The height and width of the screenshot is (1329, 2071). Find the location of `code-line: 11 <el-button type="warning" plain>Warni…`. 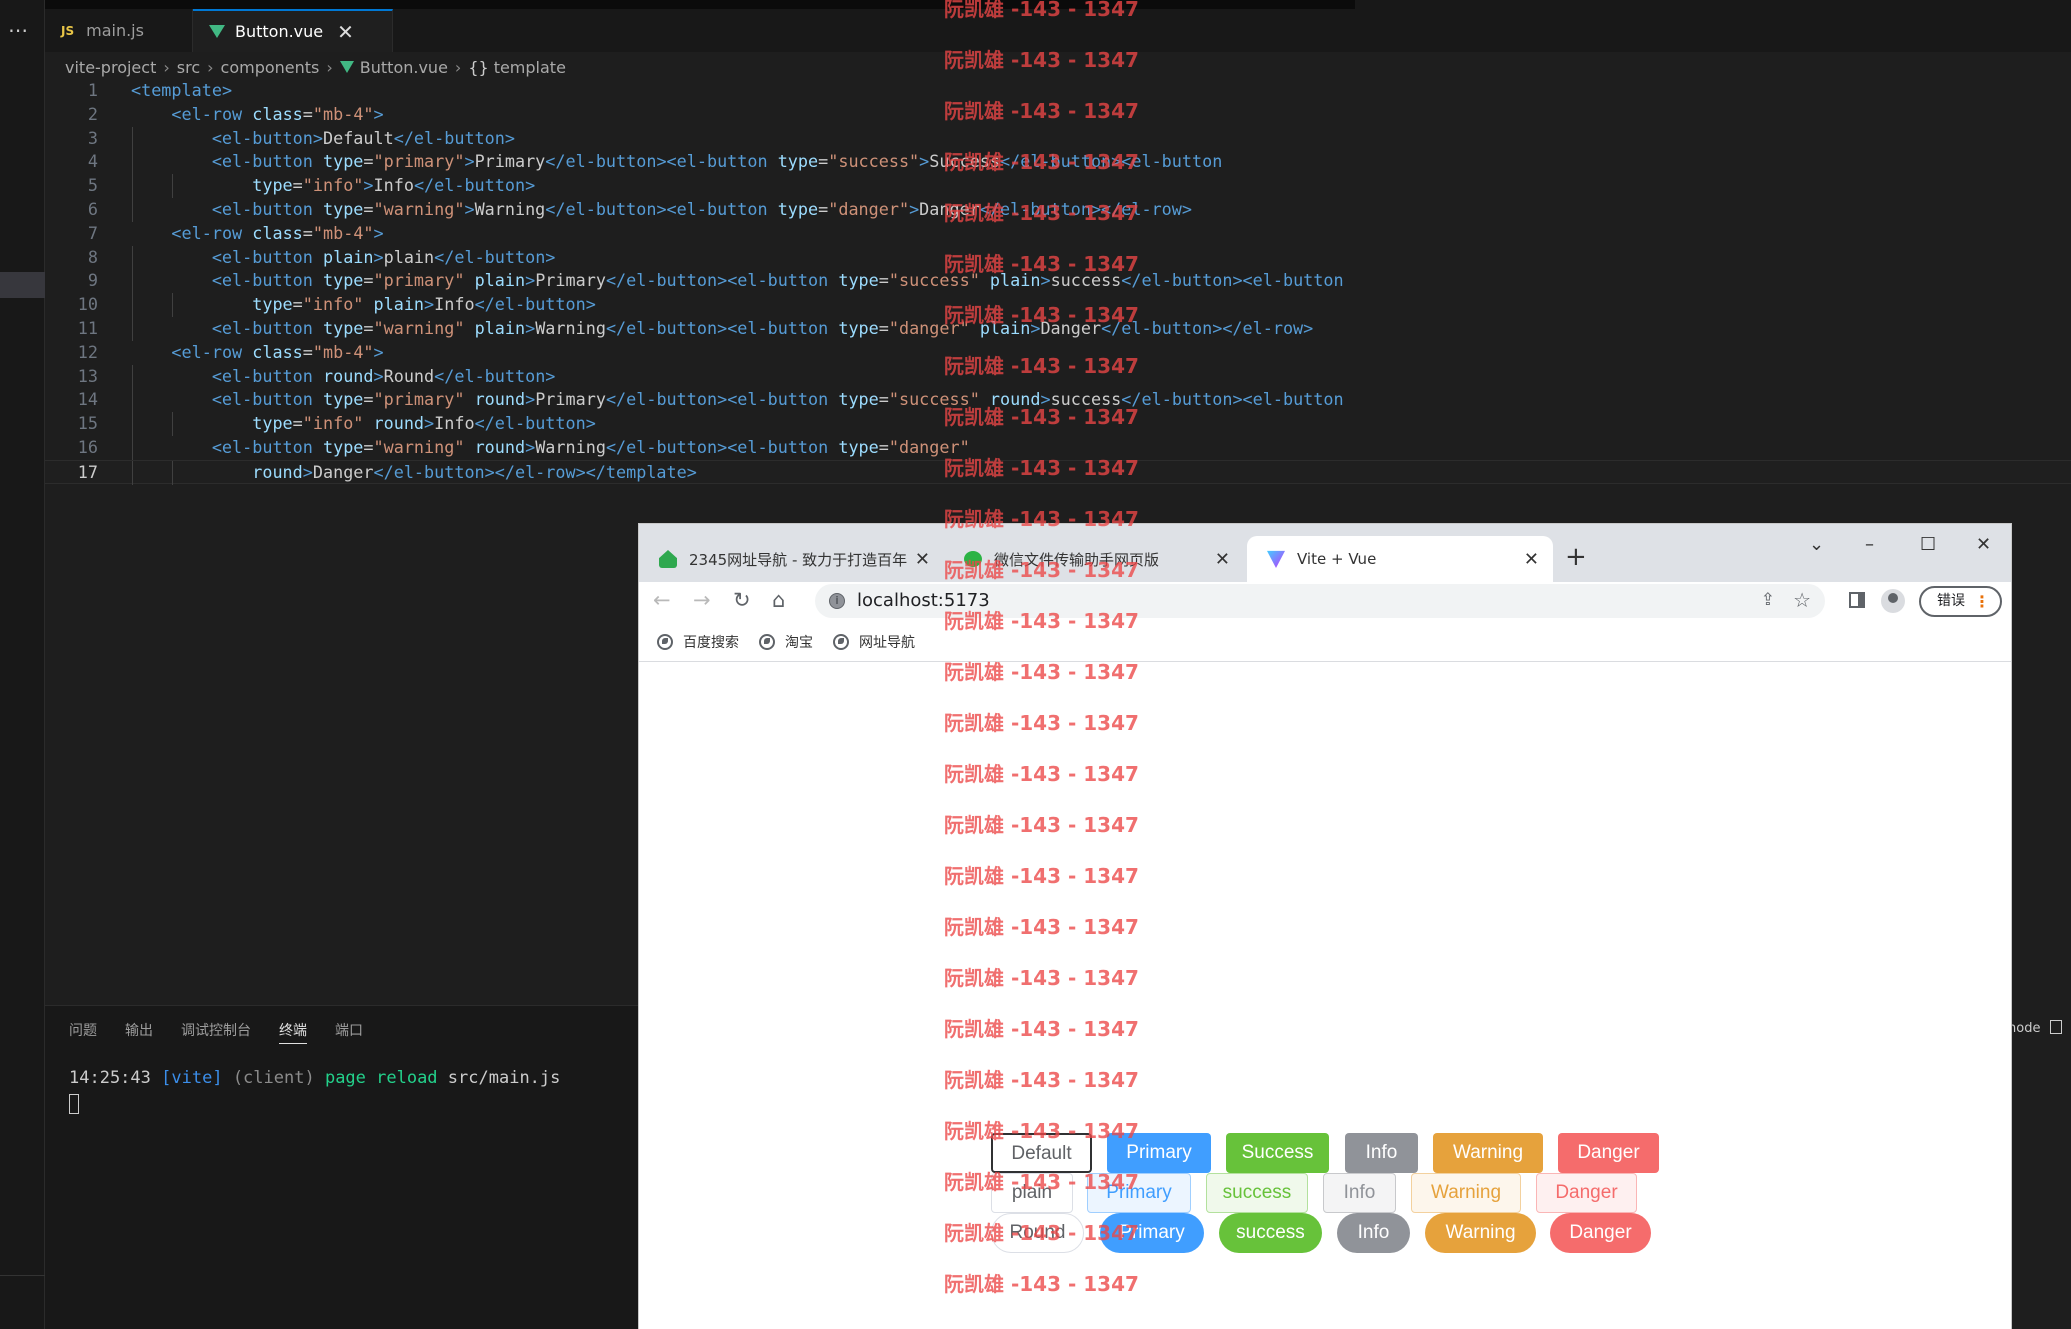

code-line: 11 <el-button type="warning" plain>Warni… is located at coordinates (1058, 328).